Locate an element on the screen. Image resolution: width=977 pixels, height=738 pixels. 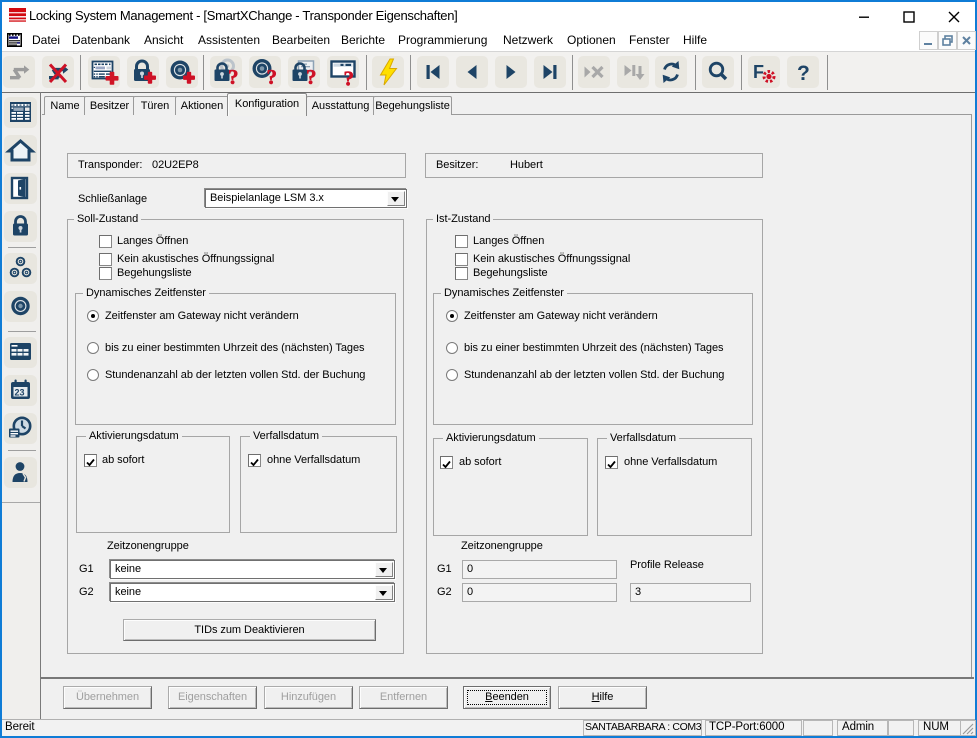
svg-text: F is located at coordinates (758, 72).